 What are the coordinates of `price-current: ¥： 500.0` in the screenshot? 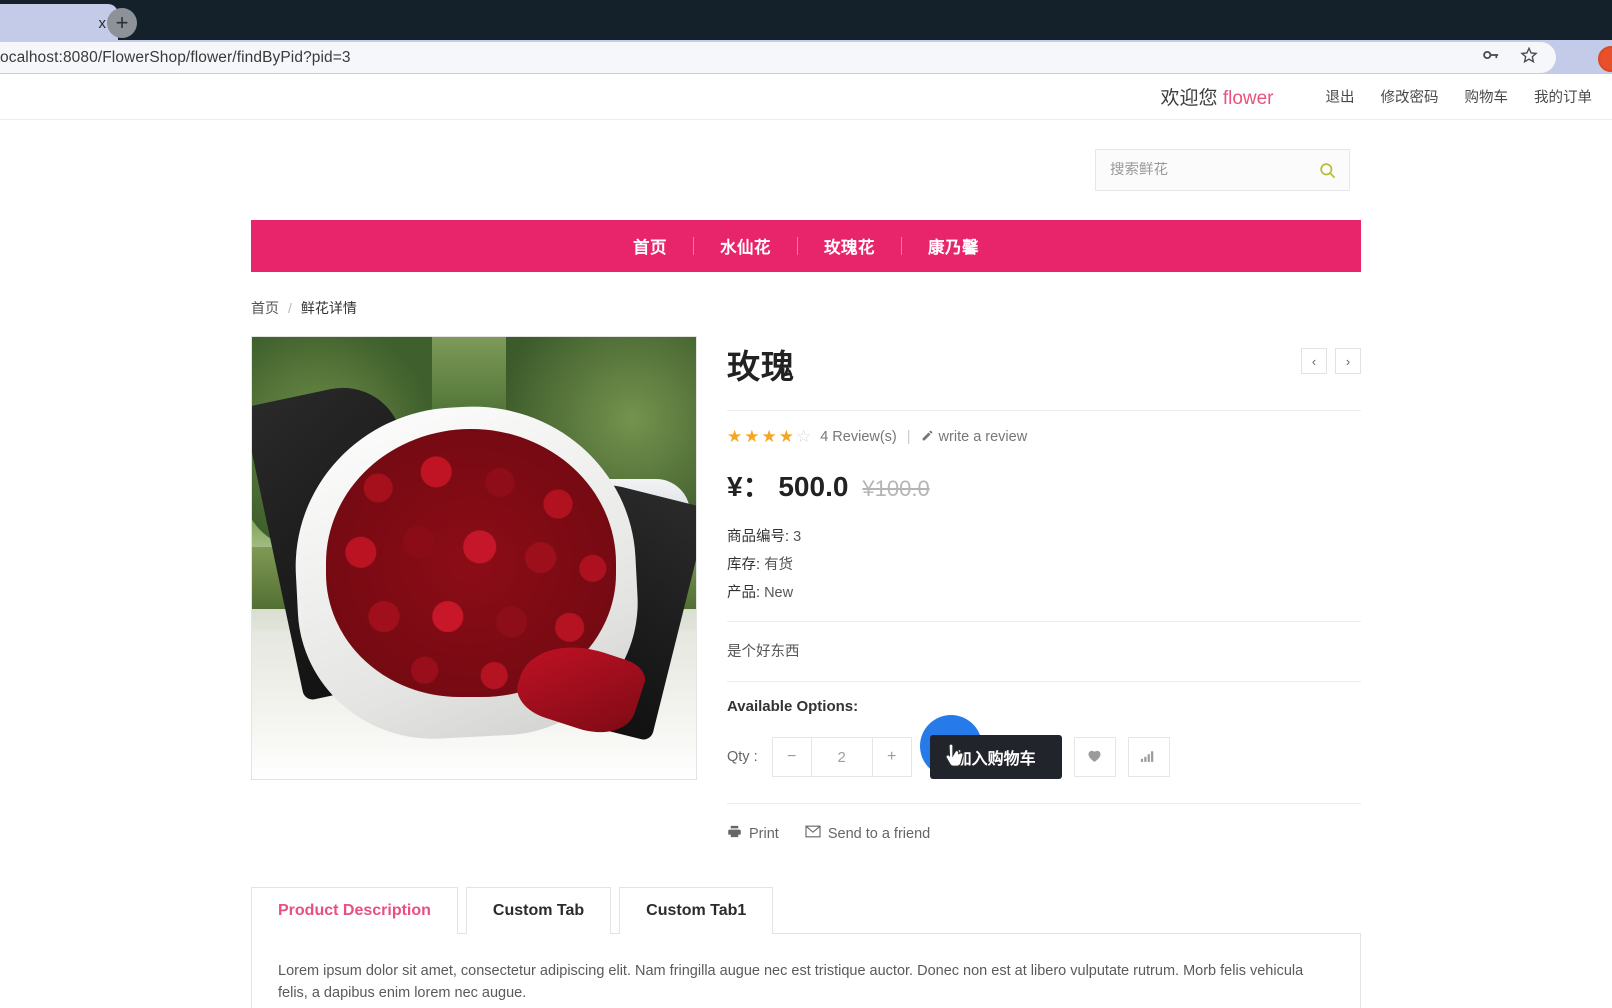 It's located at (788, 486).